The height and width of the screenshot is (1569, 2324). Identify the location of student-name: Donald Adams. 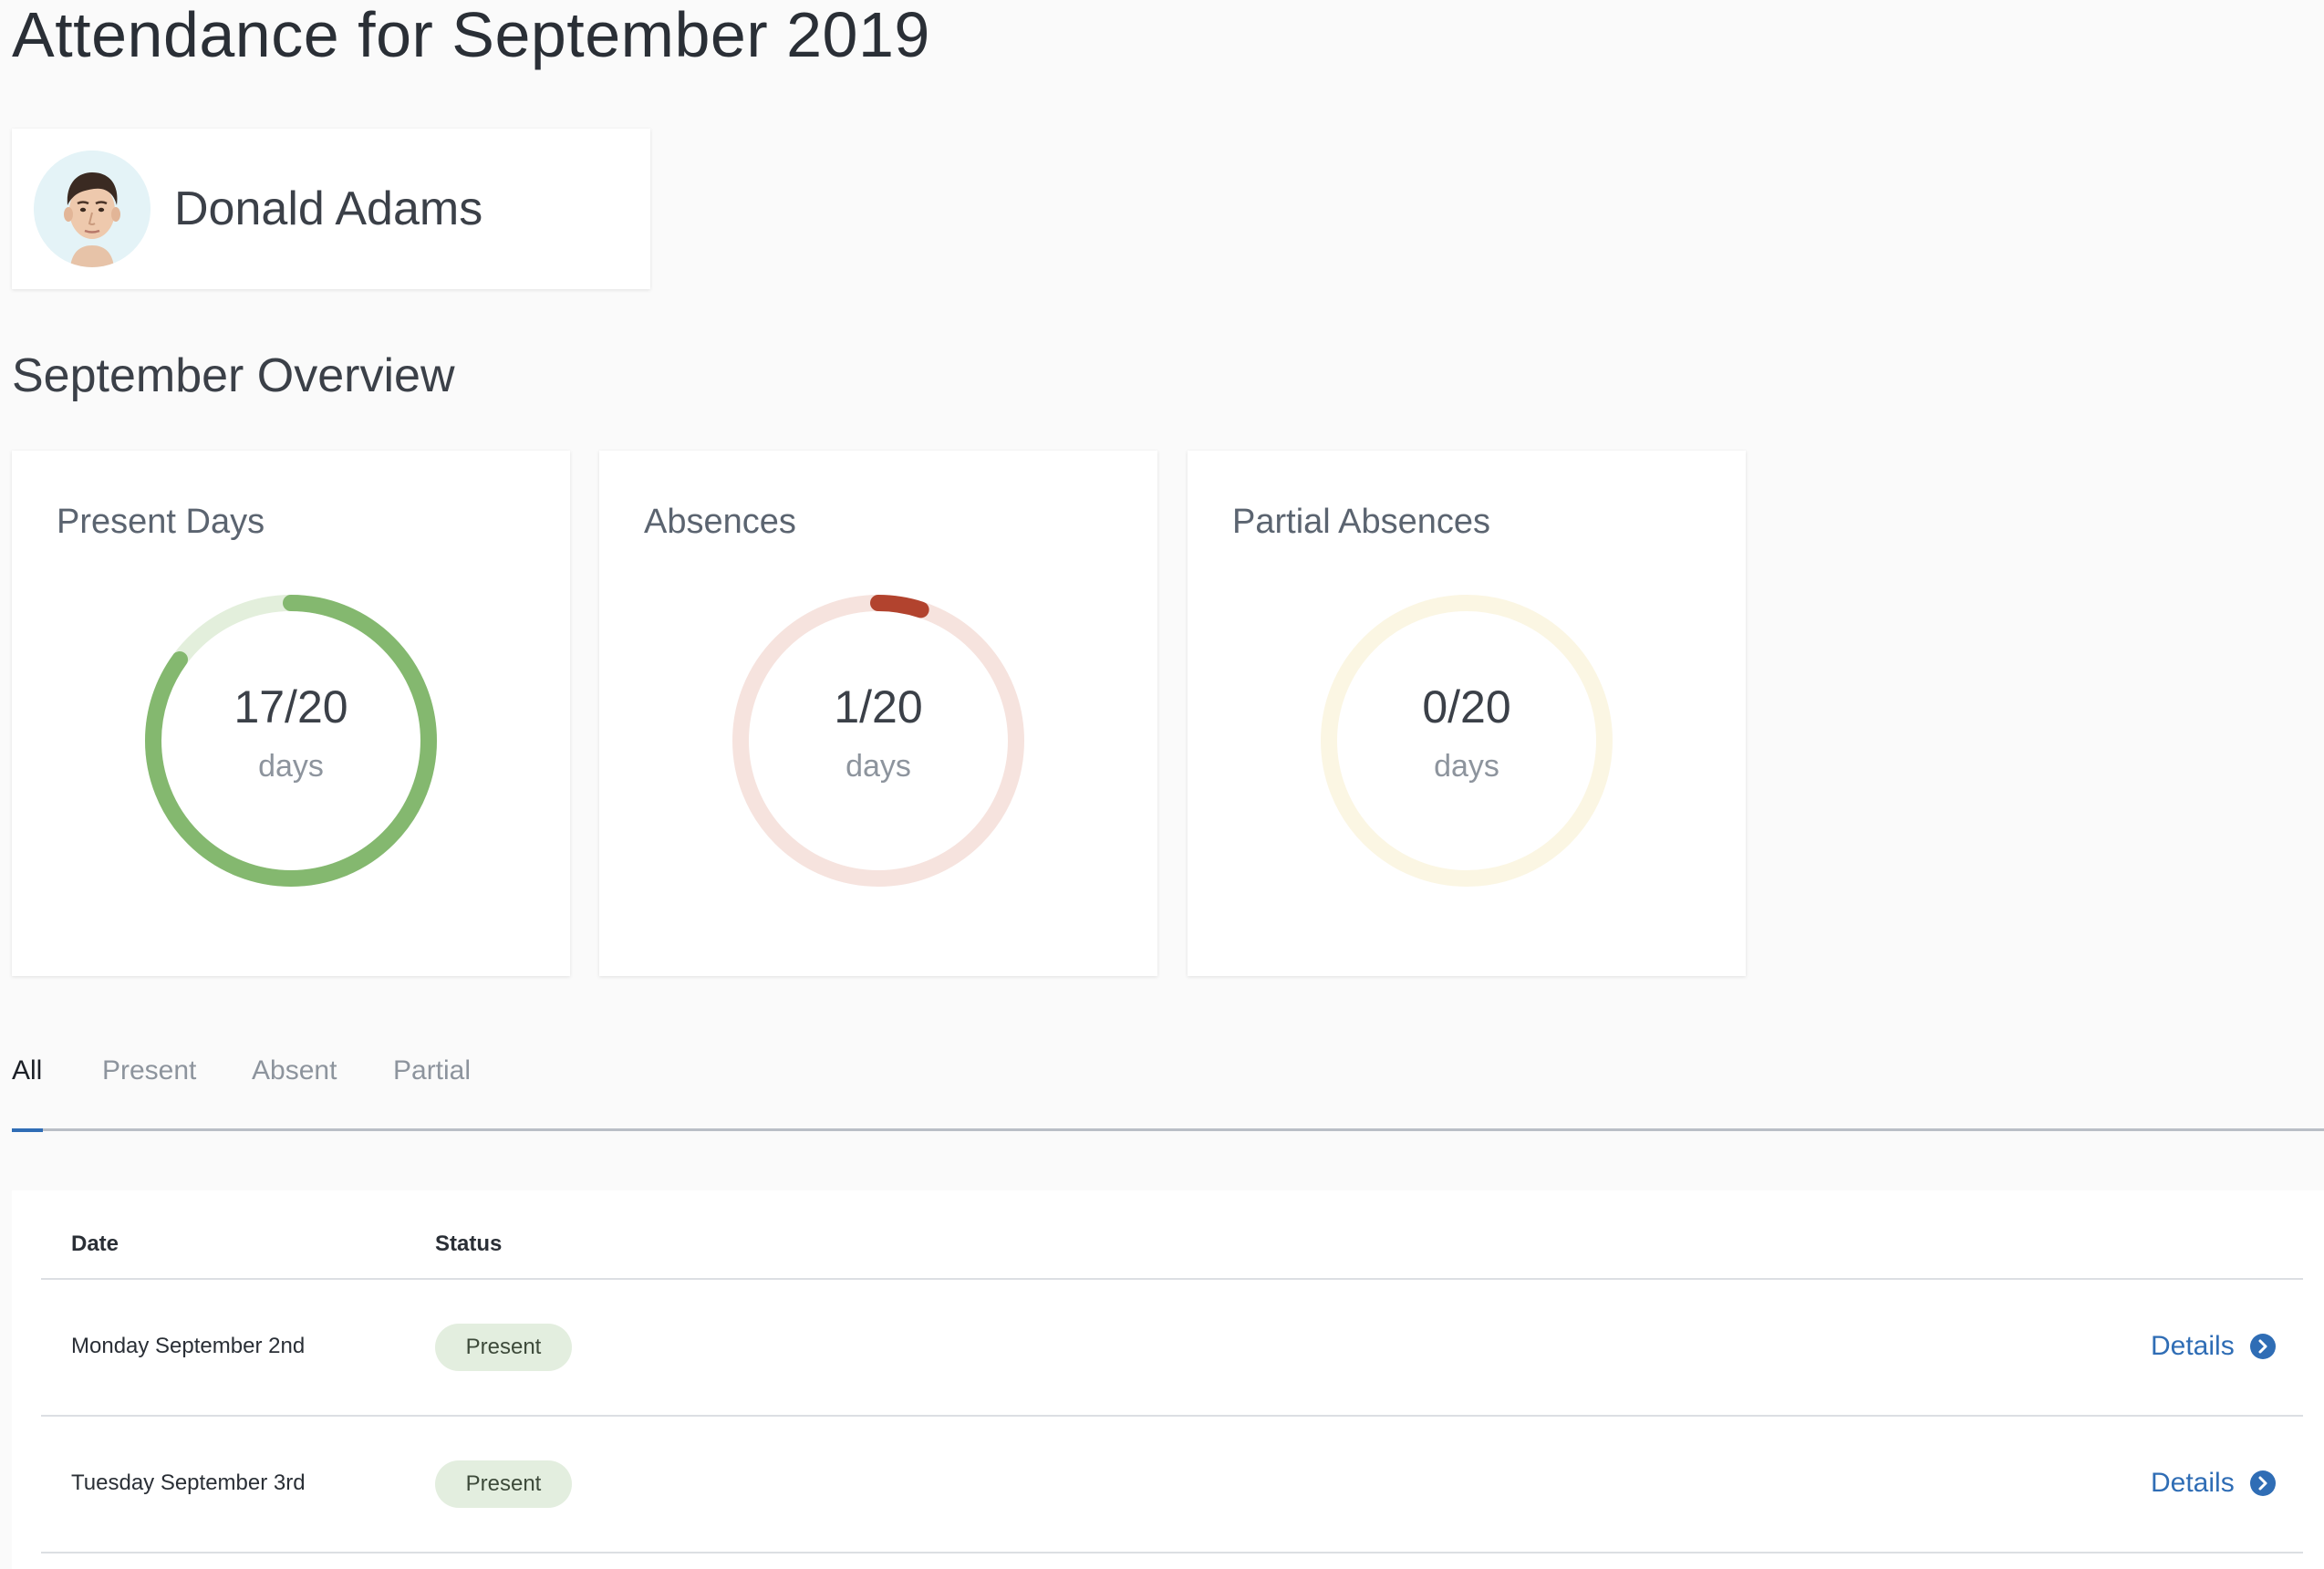
(328, 208).